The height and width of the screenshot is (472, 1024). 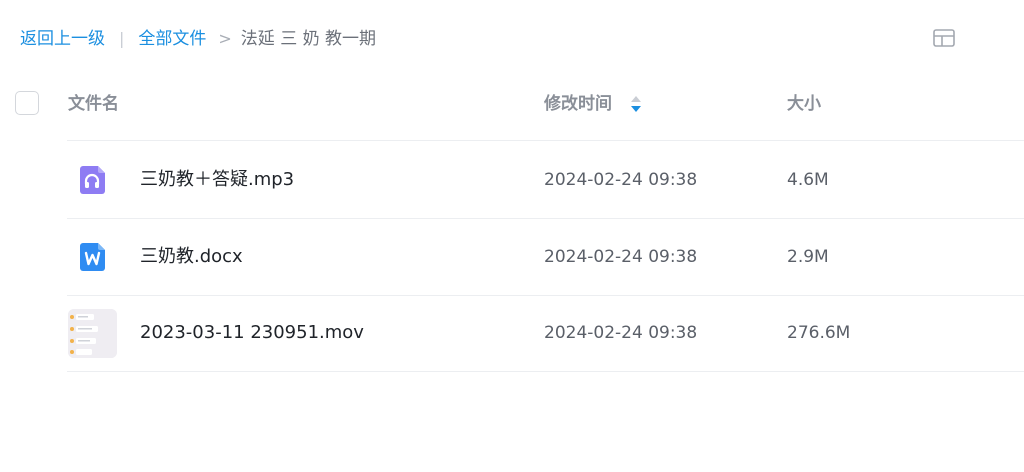 I want to click on sort-descending-icon, so click(x=636, y=104).